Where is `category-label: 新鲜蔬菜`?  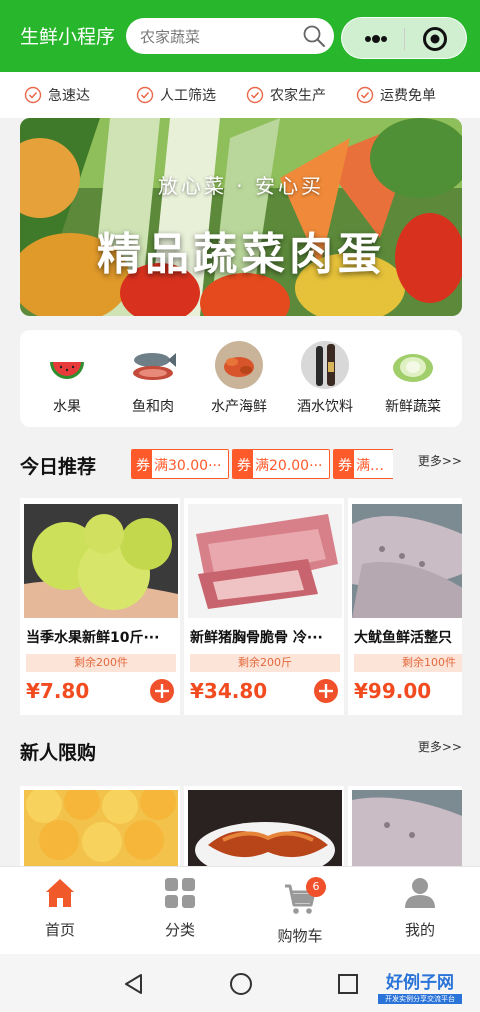 category-label: 新鲜蔬菜 is located at coordinates (413, 407).